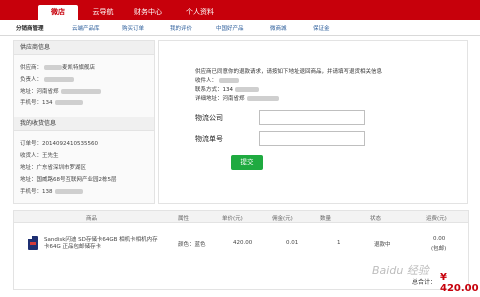  Describe the element at coordinates (79, 68) in the screenshot. I see `supplier-company-value: 麦凯特旗舰店` at that location.